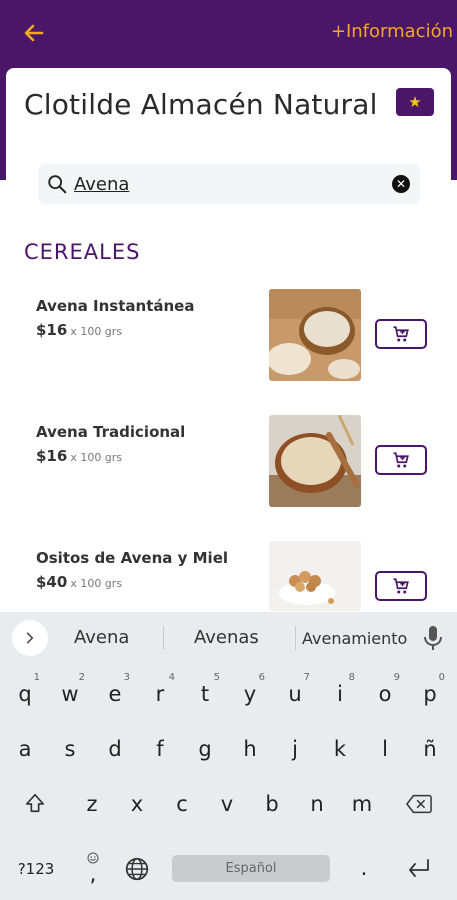 The height and width of the screenshot is (900, 457). What do you see at coordinates (392, 31) in the screenshot?
I see `info-link: +Información` at bounding box center [392, 31].